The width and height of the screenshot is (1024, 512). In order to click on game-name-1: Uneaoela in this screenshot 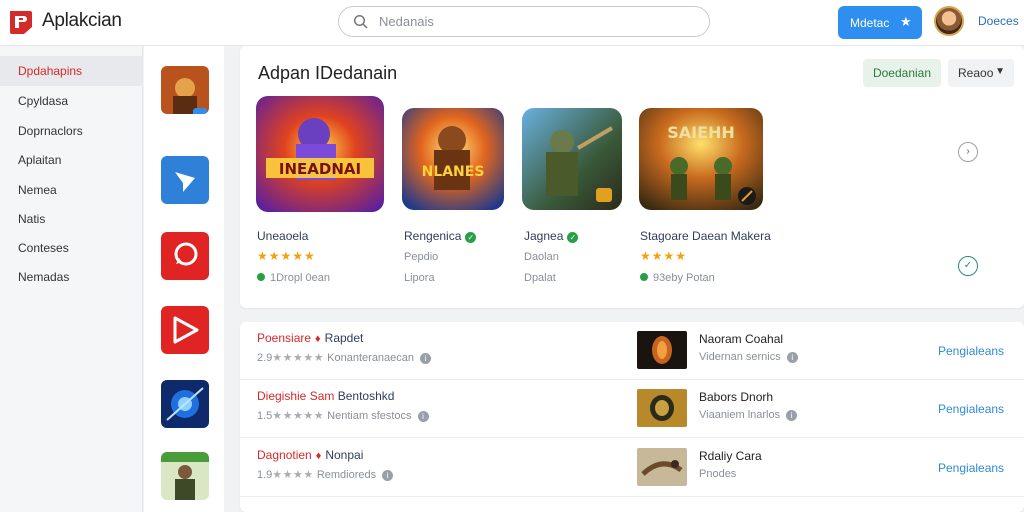, I will do `click(282, 236)`.